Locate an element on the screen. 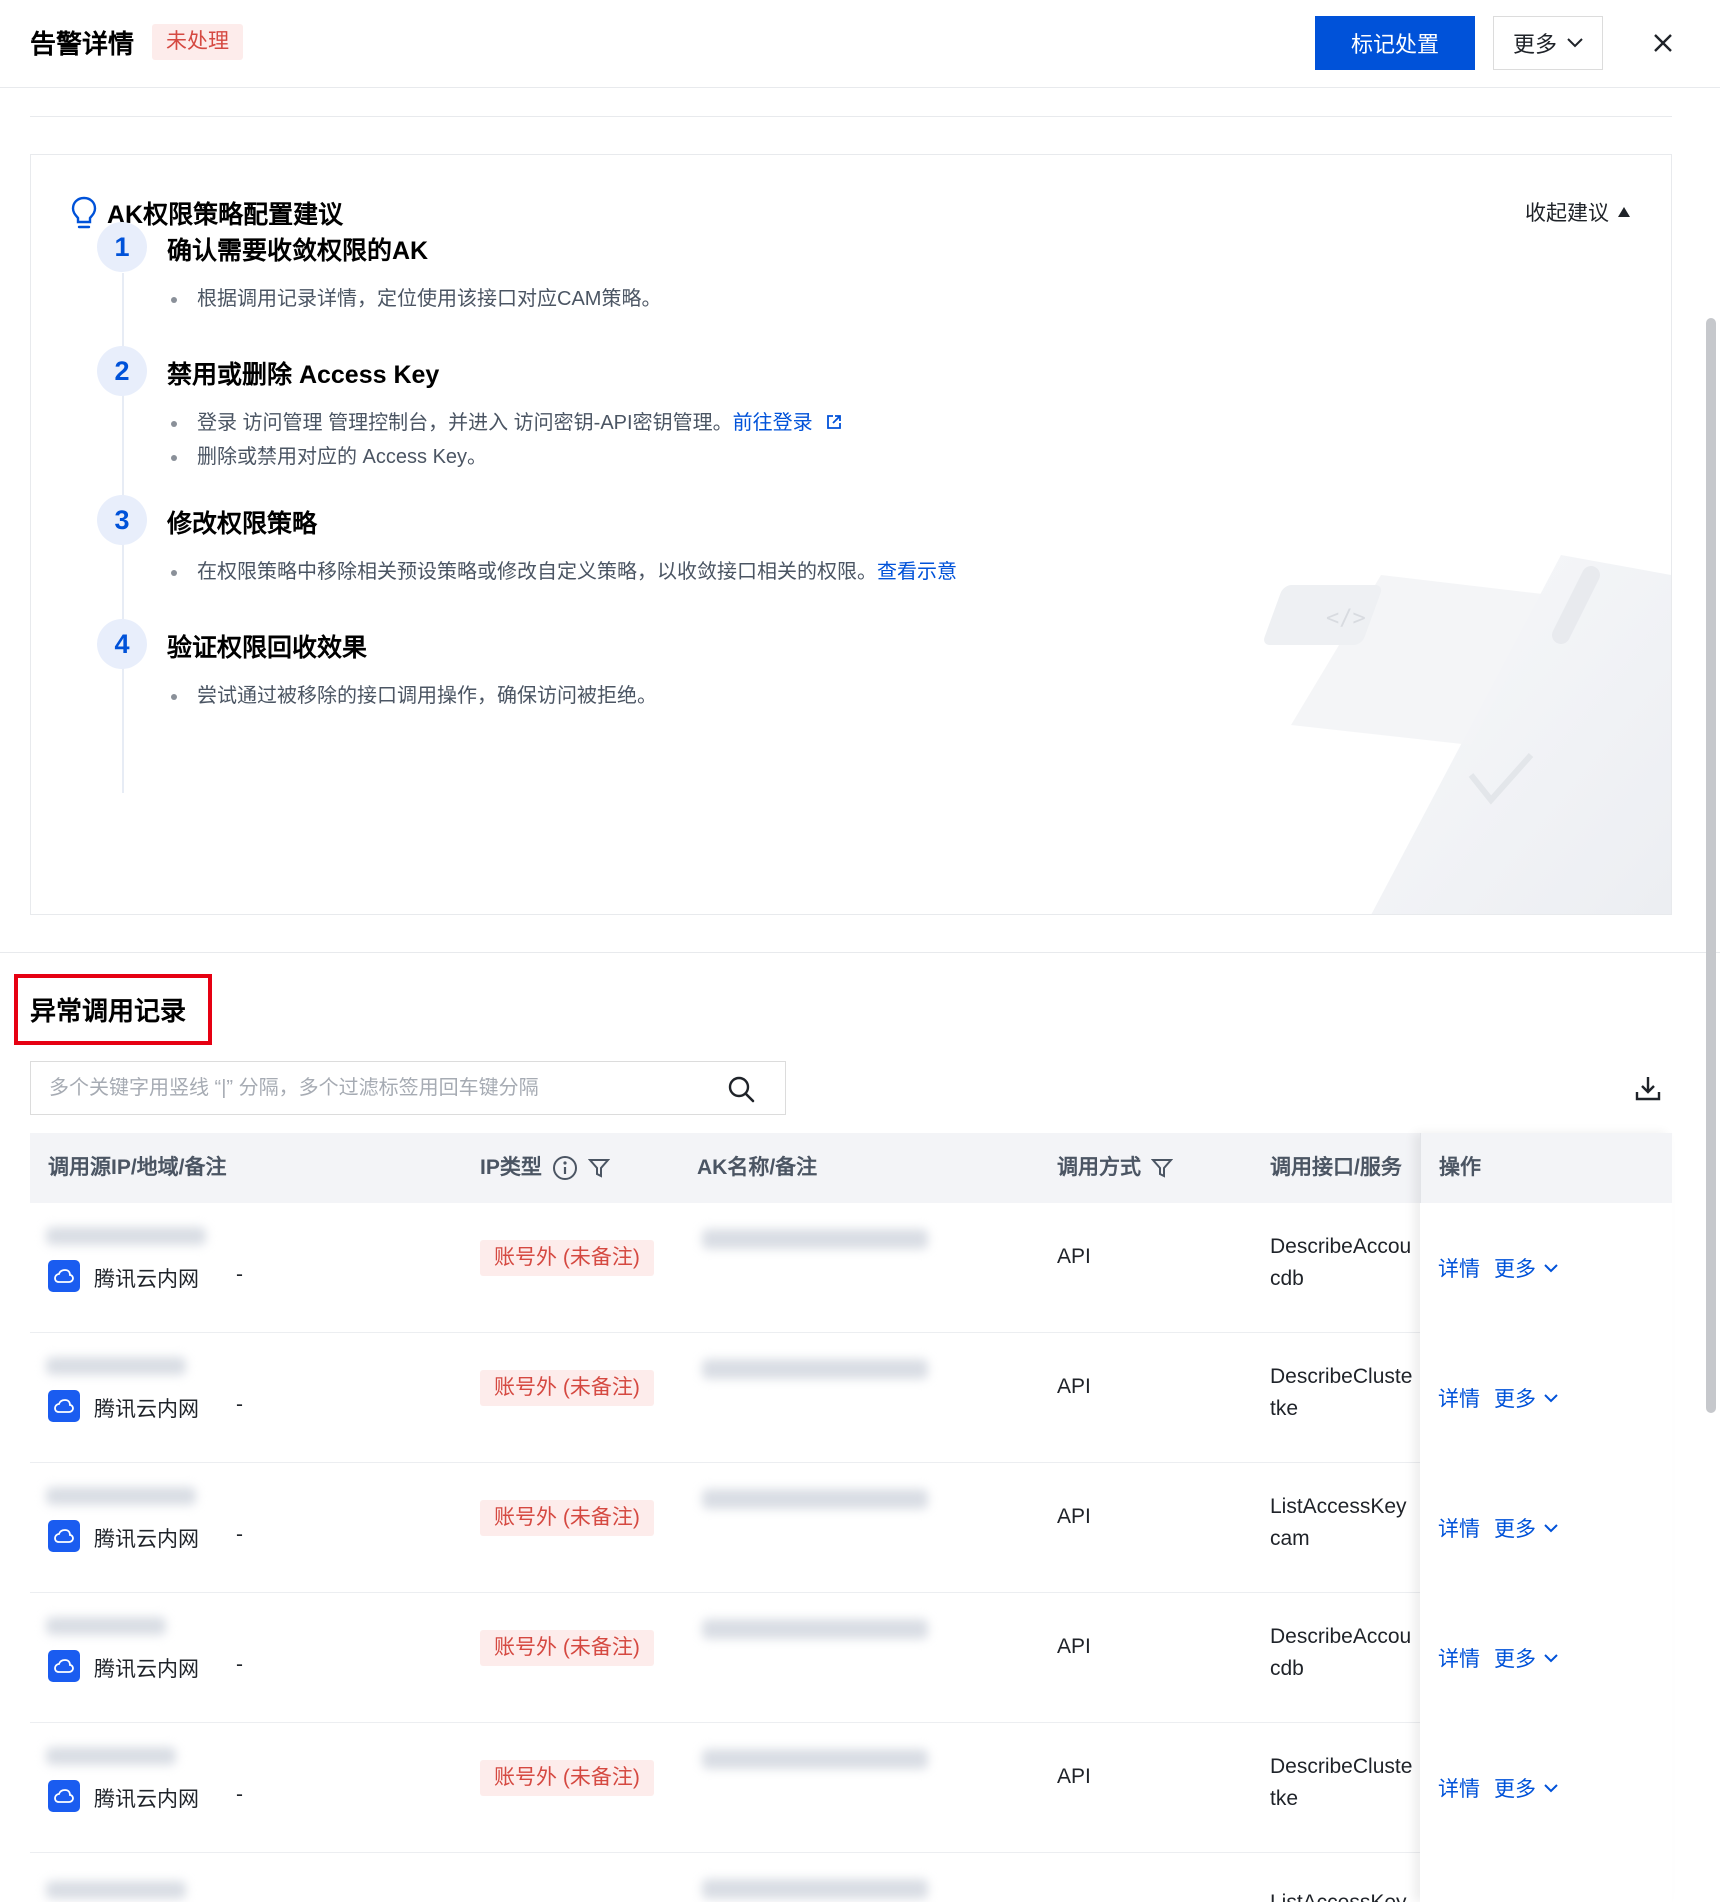 The image size is (1720, 1902). column-header-api: 调用接口/服务 is located at coordinates (1336, 1168).